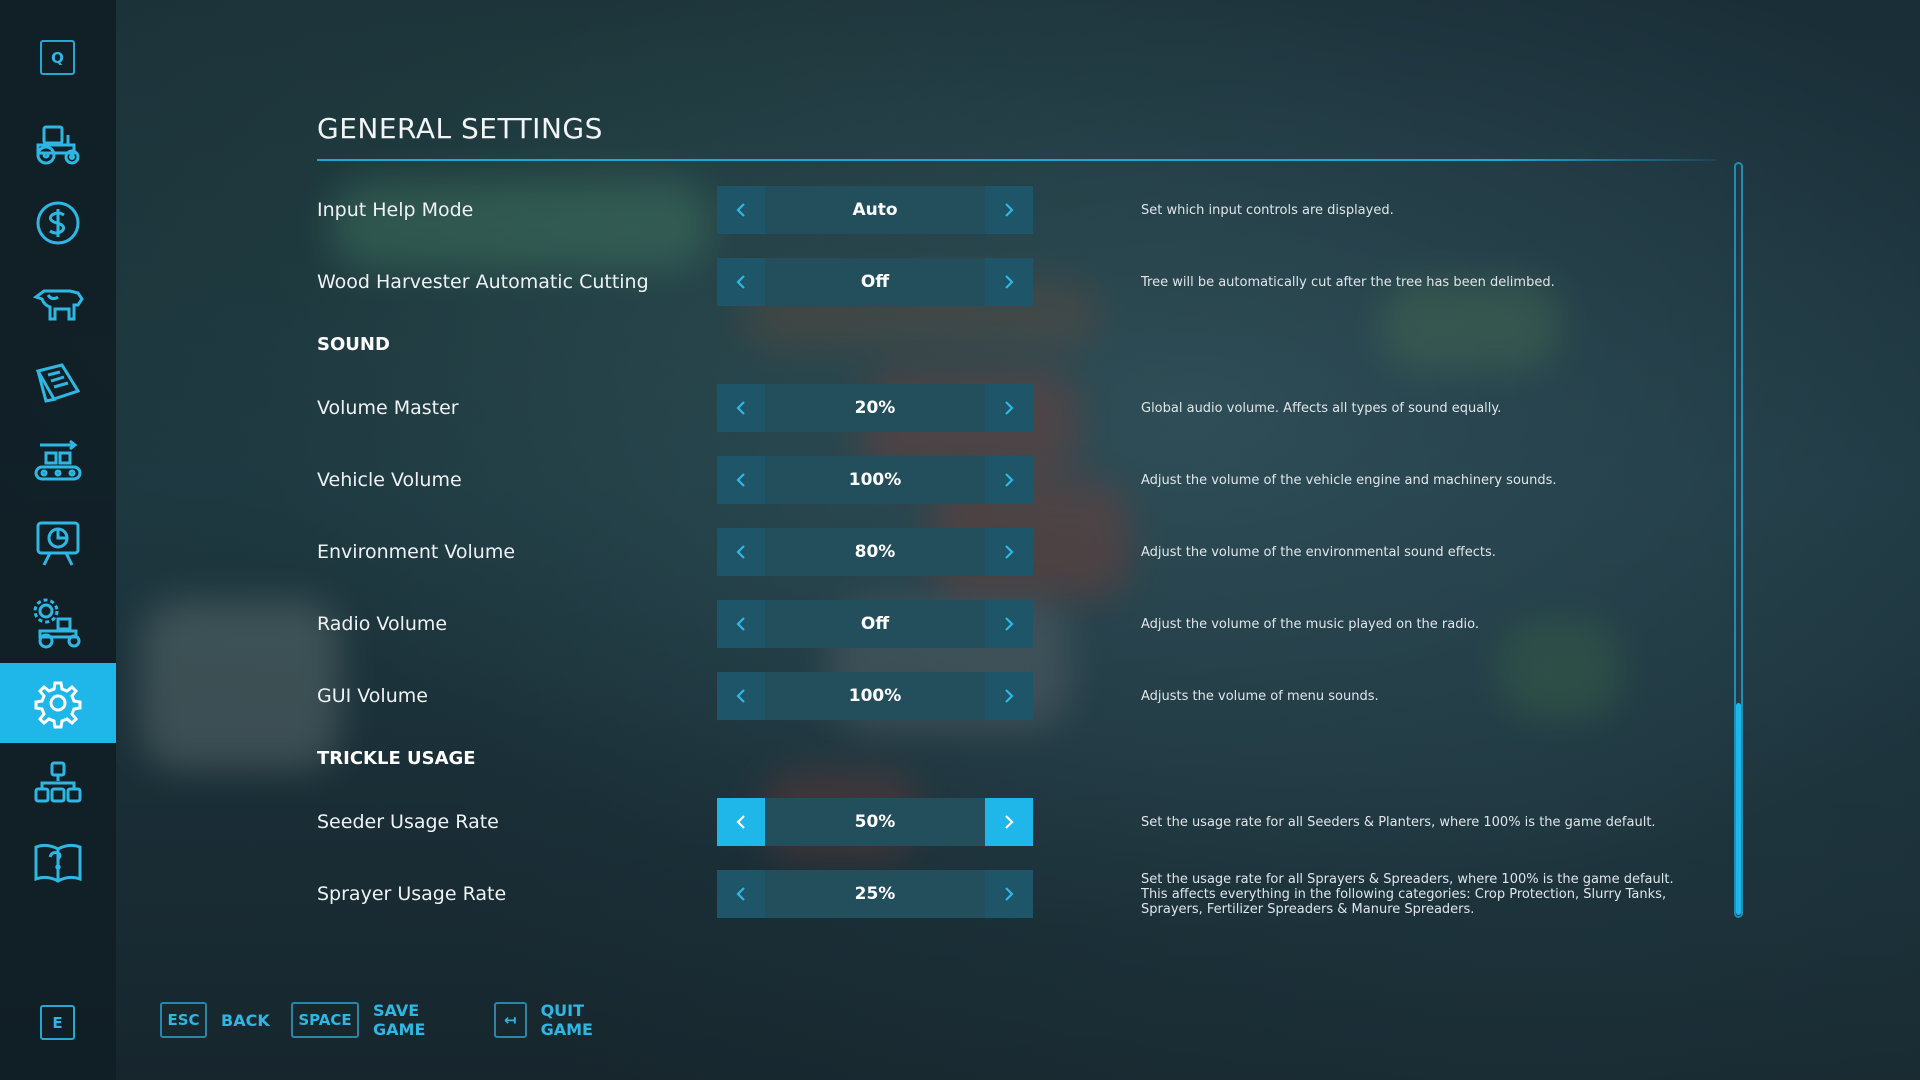 The image size is (1920, 1080). Describe the element at coordinates (1017, 160) in the screenshot. I see `title-divider` at that location.